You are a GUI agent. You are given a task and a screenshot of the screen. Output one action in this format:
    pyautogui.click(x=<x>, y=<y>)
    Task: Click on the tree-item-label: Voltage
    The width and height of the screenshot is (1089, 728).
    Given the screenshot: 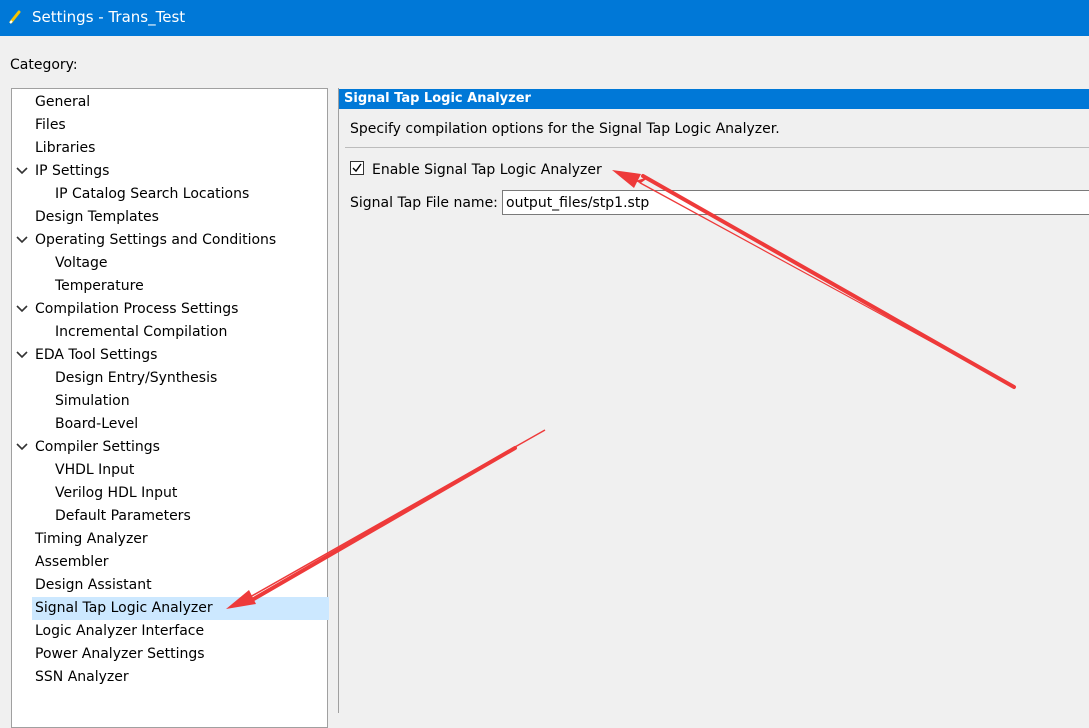 What is the action you would take?
    pyautogui.click(x=81, y=263)
    